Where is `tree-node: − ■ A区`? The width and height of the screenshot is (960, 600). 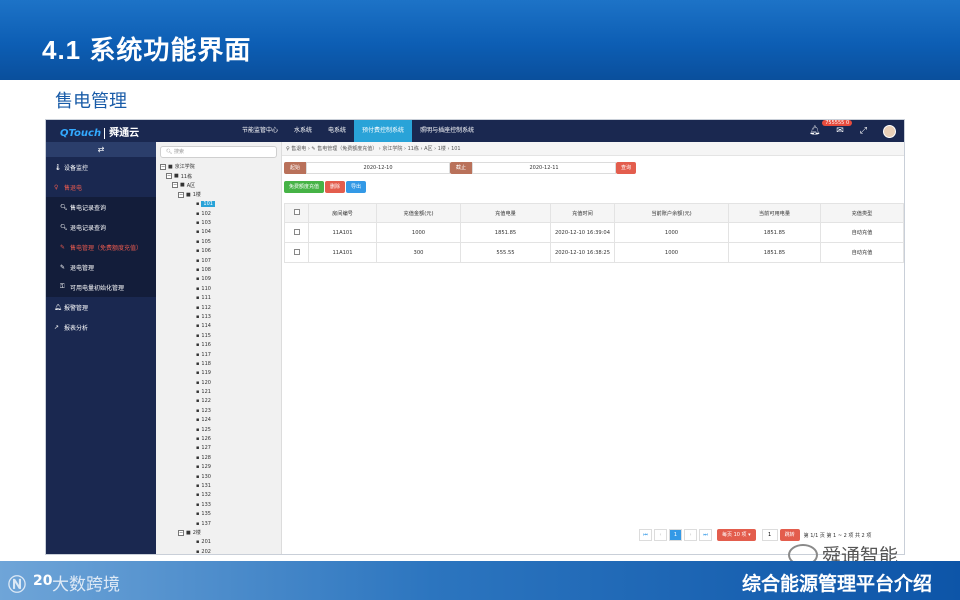
tree-node: − ■ A区 is located at coordinates (218, 185).